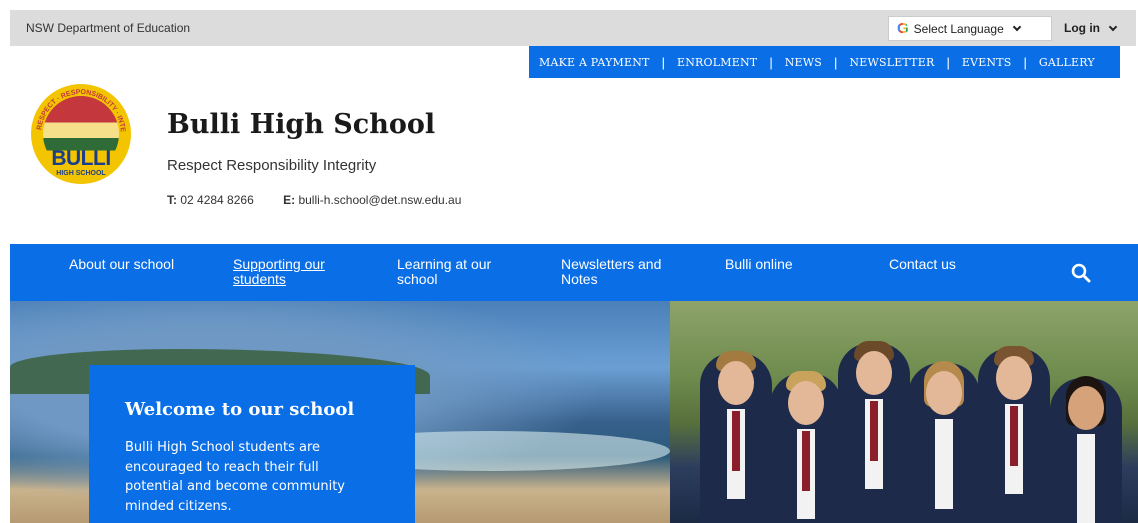  Describe the element at coordinates (987, 62) in the screenshot. I see `quick-link-events: EVENTS` at that location.